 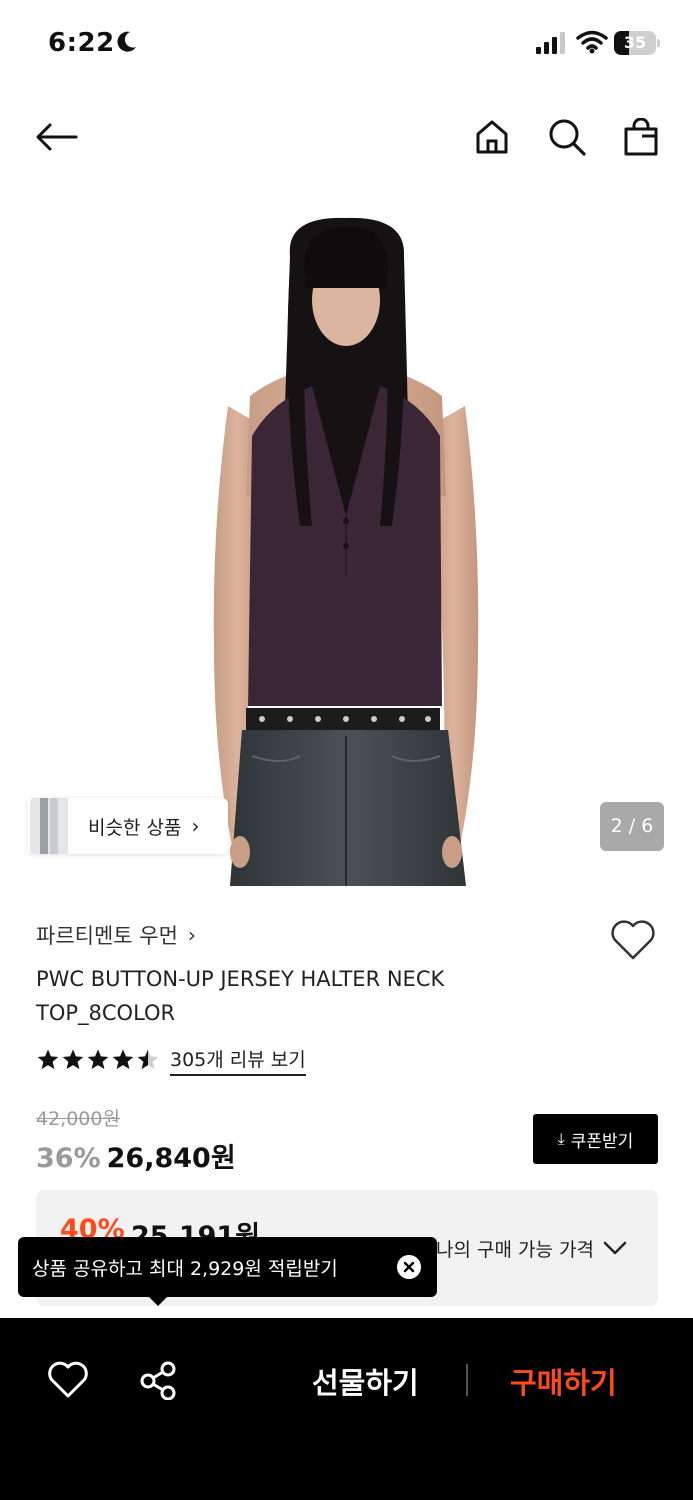 I want to click on download-icon: ⤓, so click(x=561, y=1138).